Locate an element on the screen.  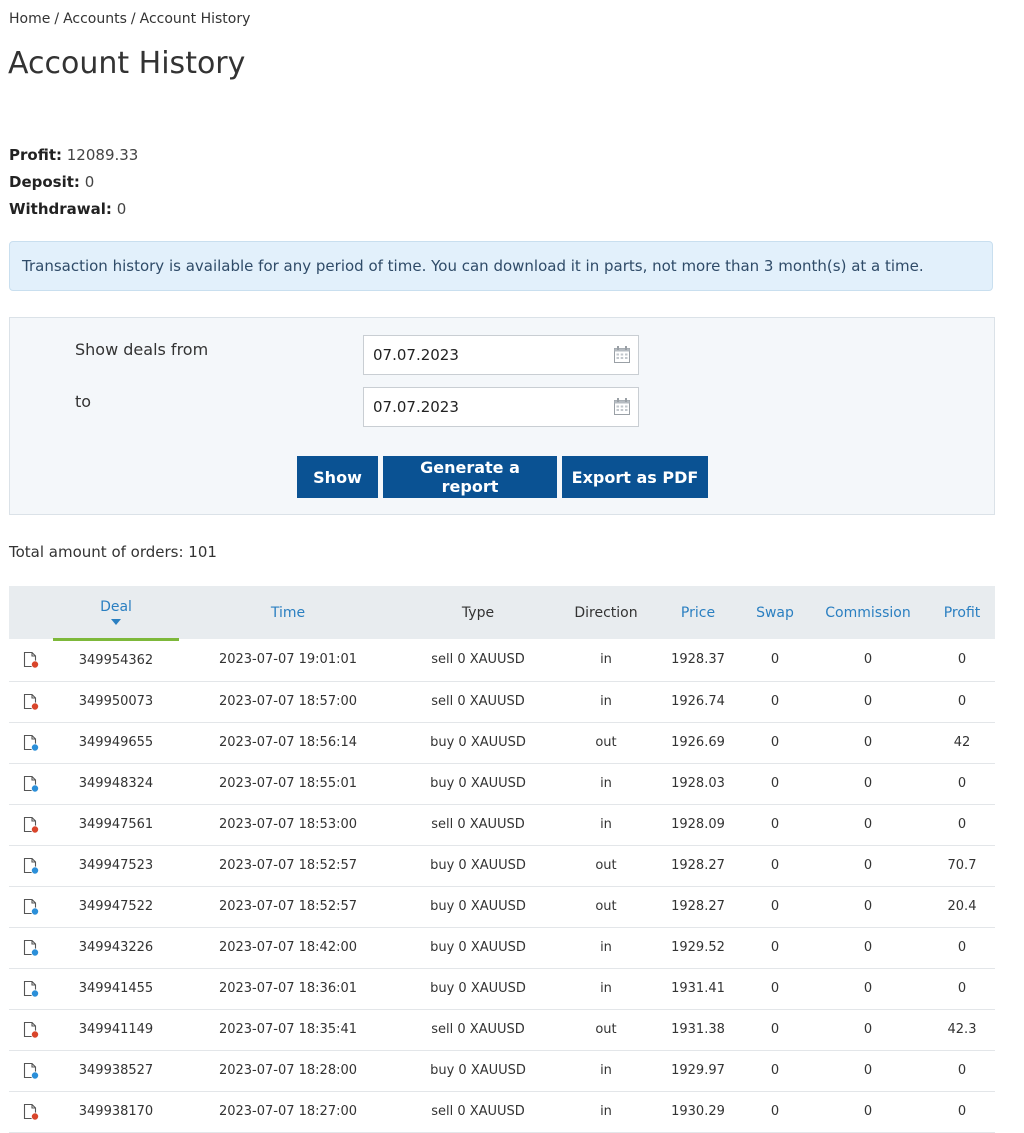
date-to-value: 07.07.2023 is located at coordinates (416, 407).